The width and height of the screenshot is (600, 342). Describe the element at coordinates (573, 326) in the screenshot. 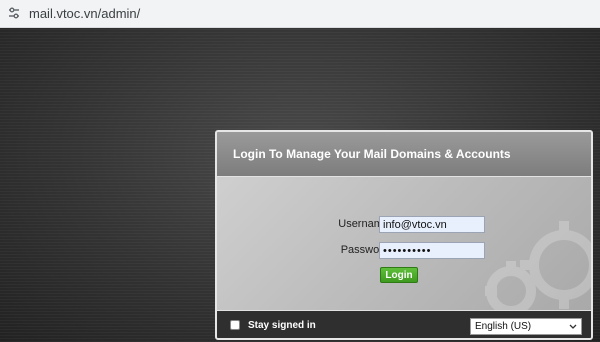

I see `chevron-down-icon` at that location.